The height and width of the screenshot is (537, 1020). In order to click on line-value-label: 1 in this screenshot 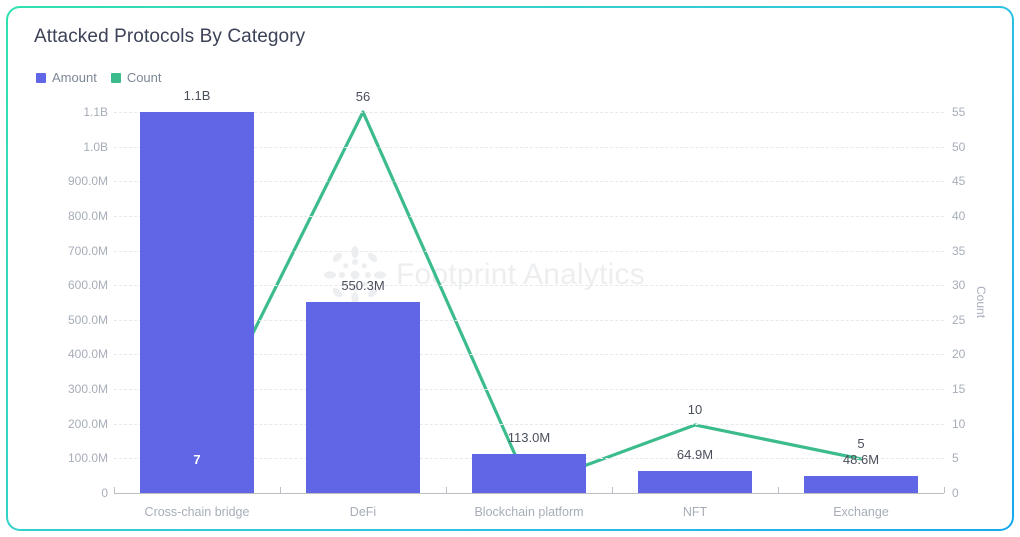, I will do `click(529, 501)`.